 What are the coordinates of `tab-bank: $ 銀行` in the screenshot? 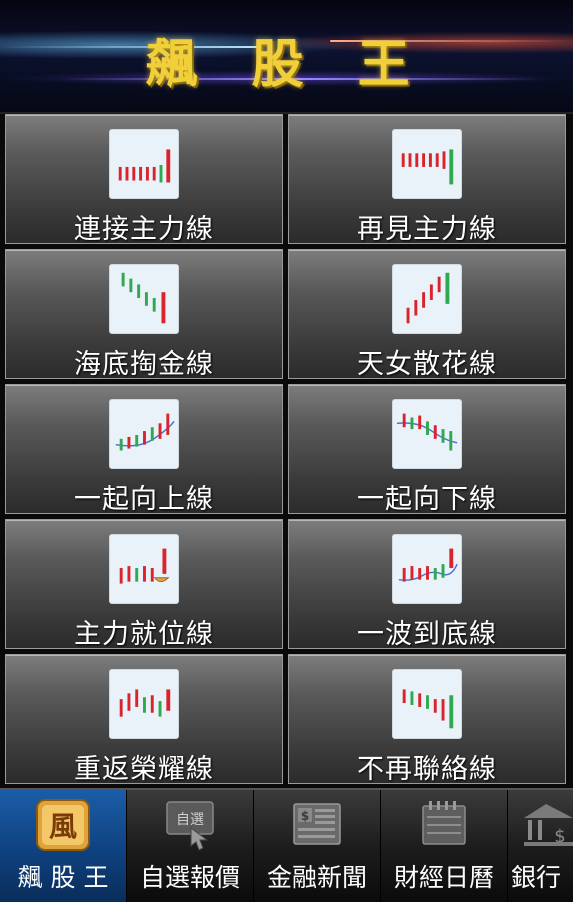 It's located at (540, 846).